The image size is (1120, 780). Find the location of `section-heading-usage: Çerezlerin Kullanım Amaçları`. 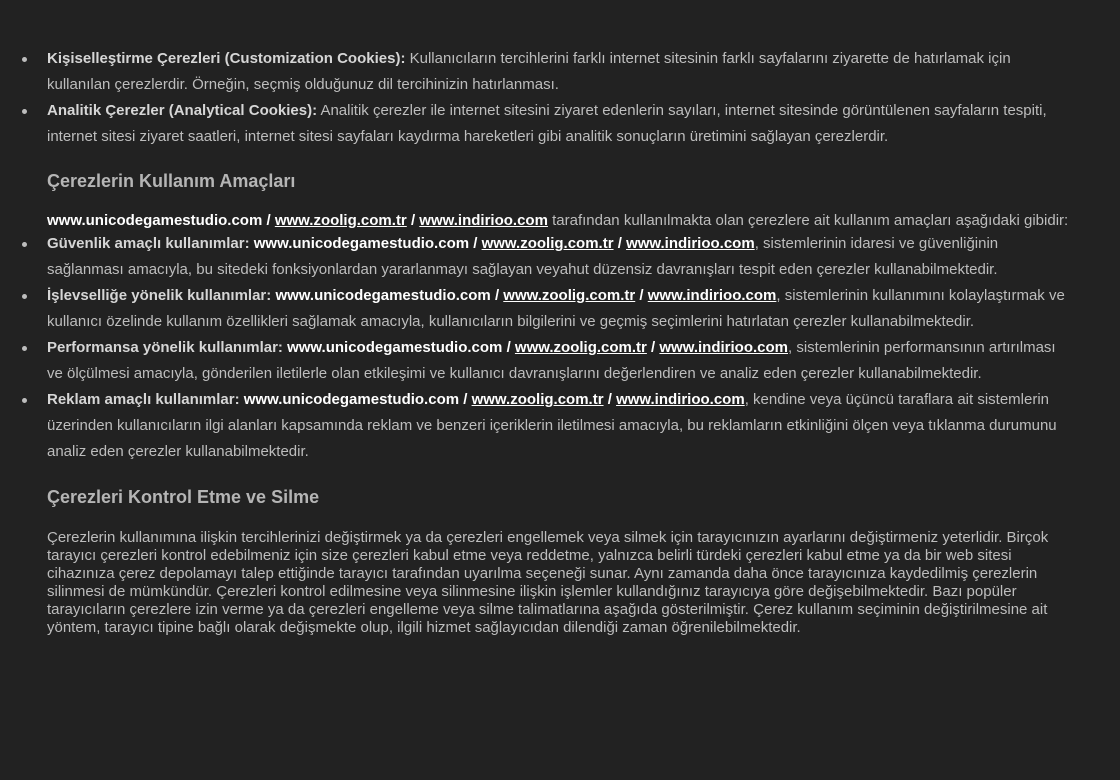

section-heading-usage: Çerezlerin Kullanım Amaçları is located at coordinates (171, 181).